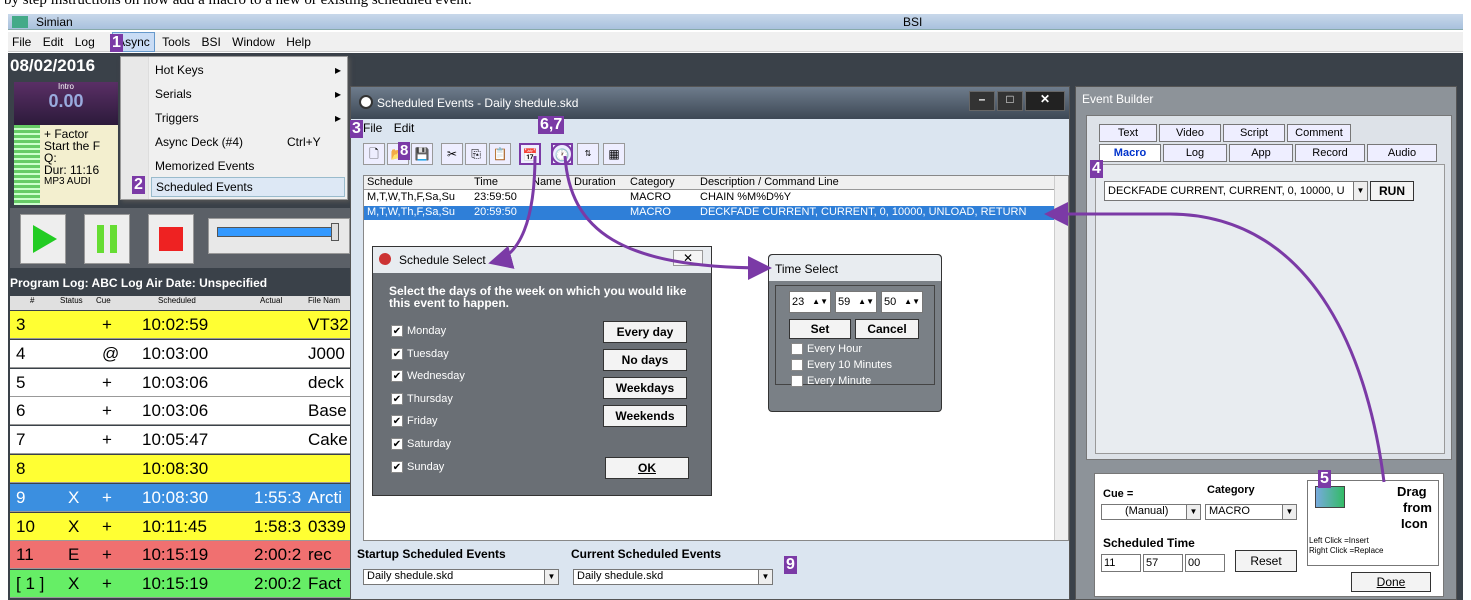 Image resolution: width=1471 pixels, height=600 pixels. Describe the element at coordinates (1254, 133) in the screenshot. I see `tab-script: Script` at that location.